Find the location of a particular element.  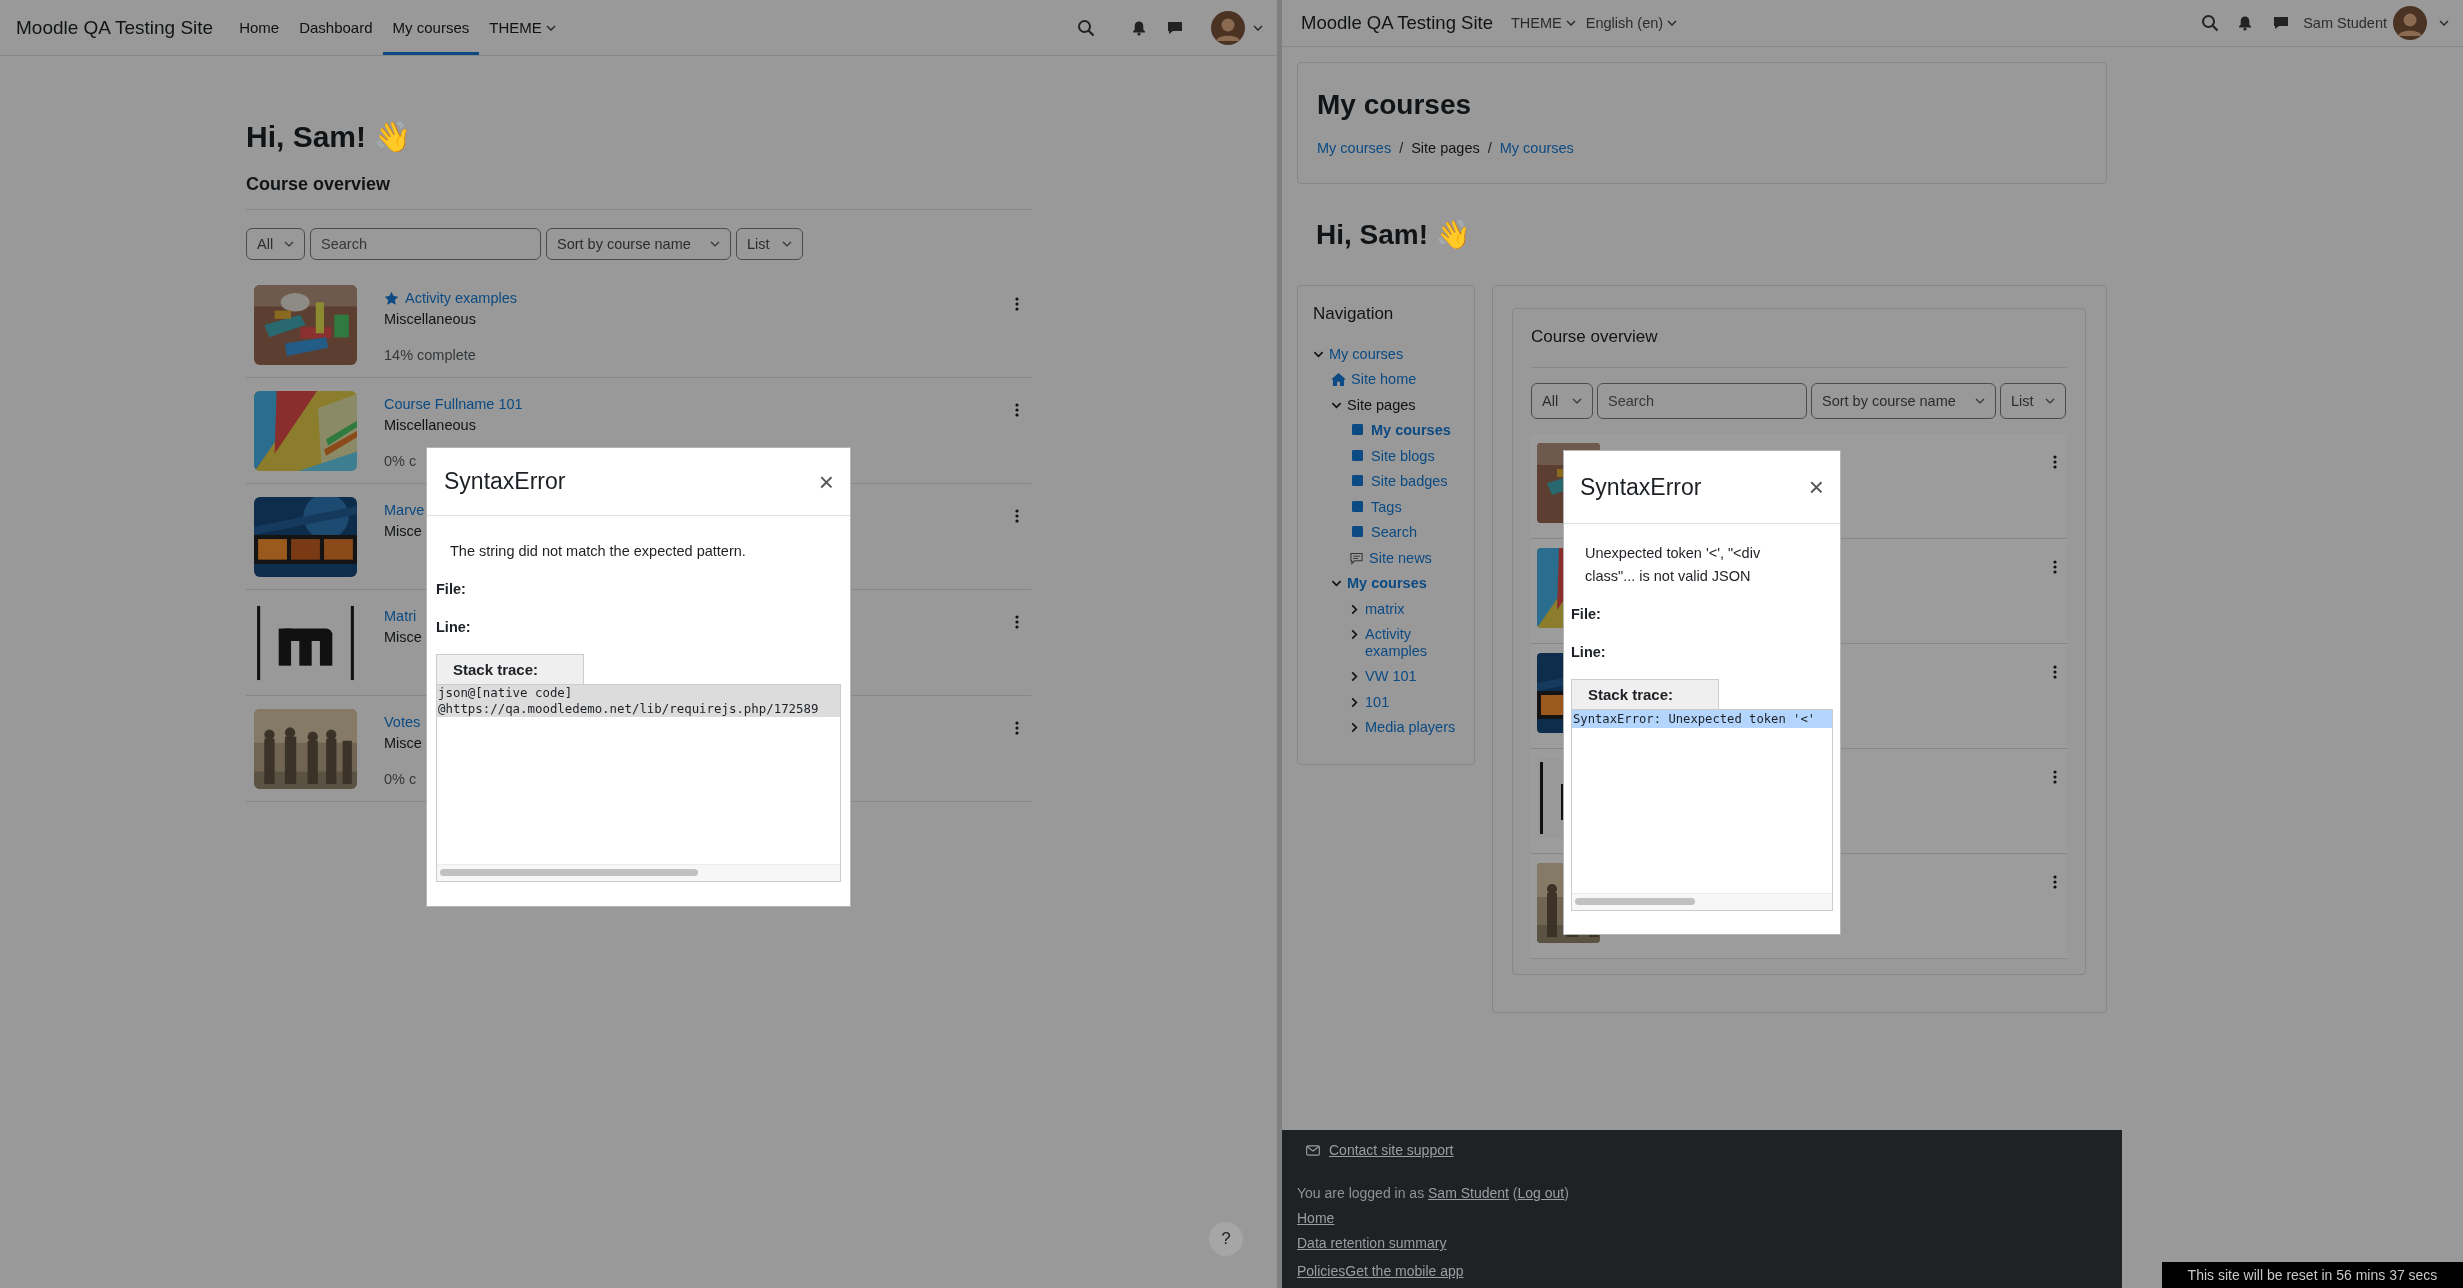

course-category: Misce is located at coordinates (403, 531).